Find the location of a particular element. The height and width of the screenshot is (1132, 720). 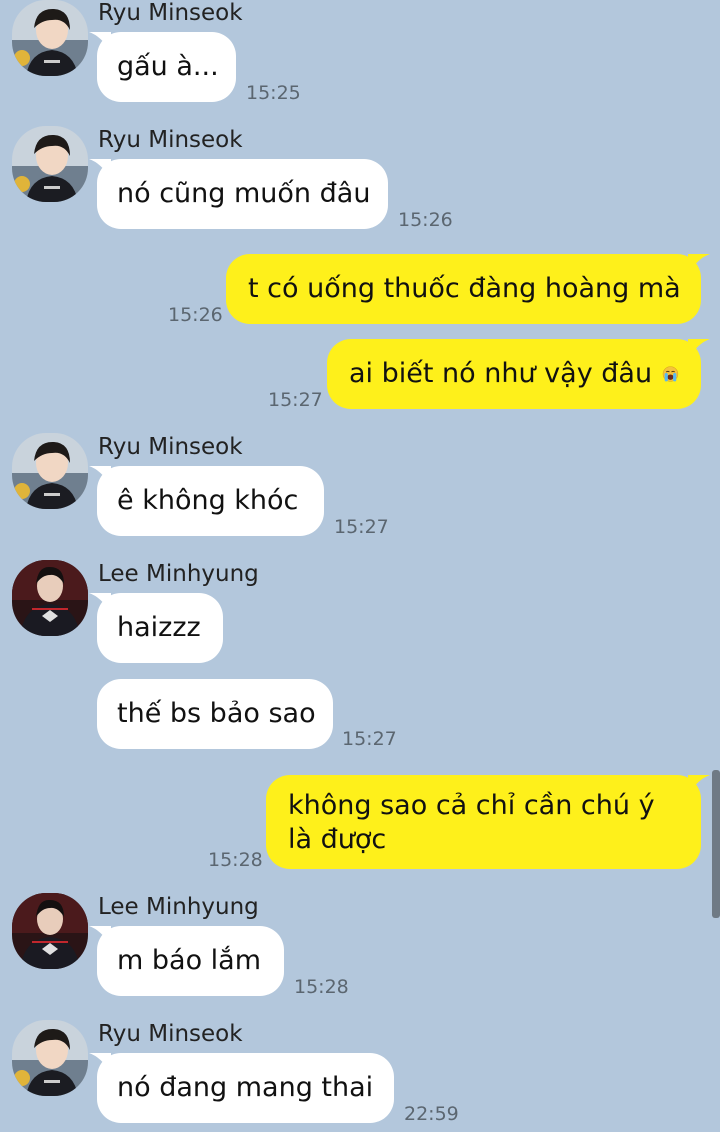

incoming-message-bubble: haizzz is located at coordinates (156, 628).